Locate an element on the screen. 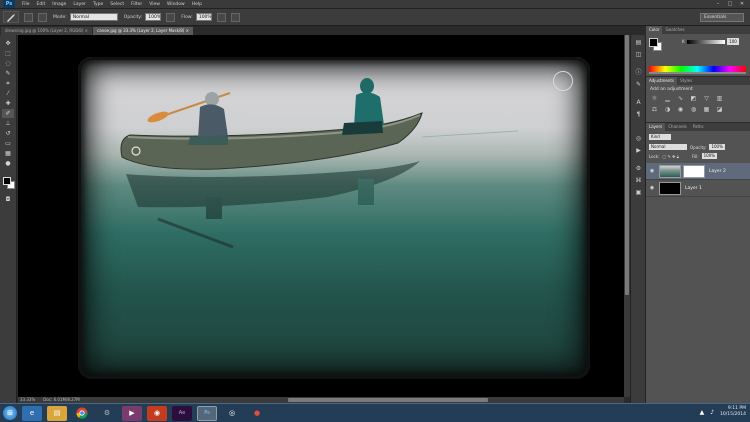 The image size is (750, 422). menu-layer: Layer is located at coordinates (79, 4).